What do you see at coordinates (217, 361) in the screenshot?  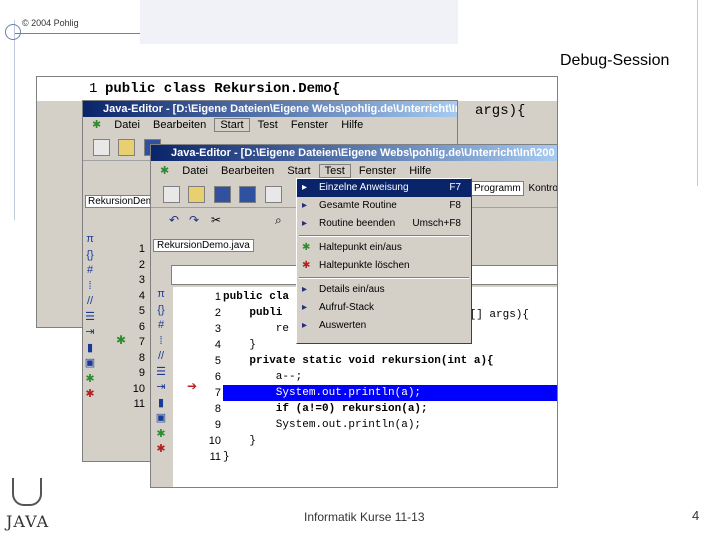 I see `line-number: 5` at bounding box center [217, 361].